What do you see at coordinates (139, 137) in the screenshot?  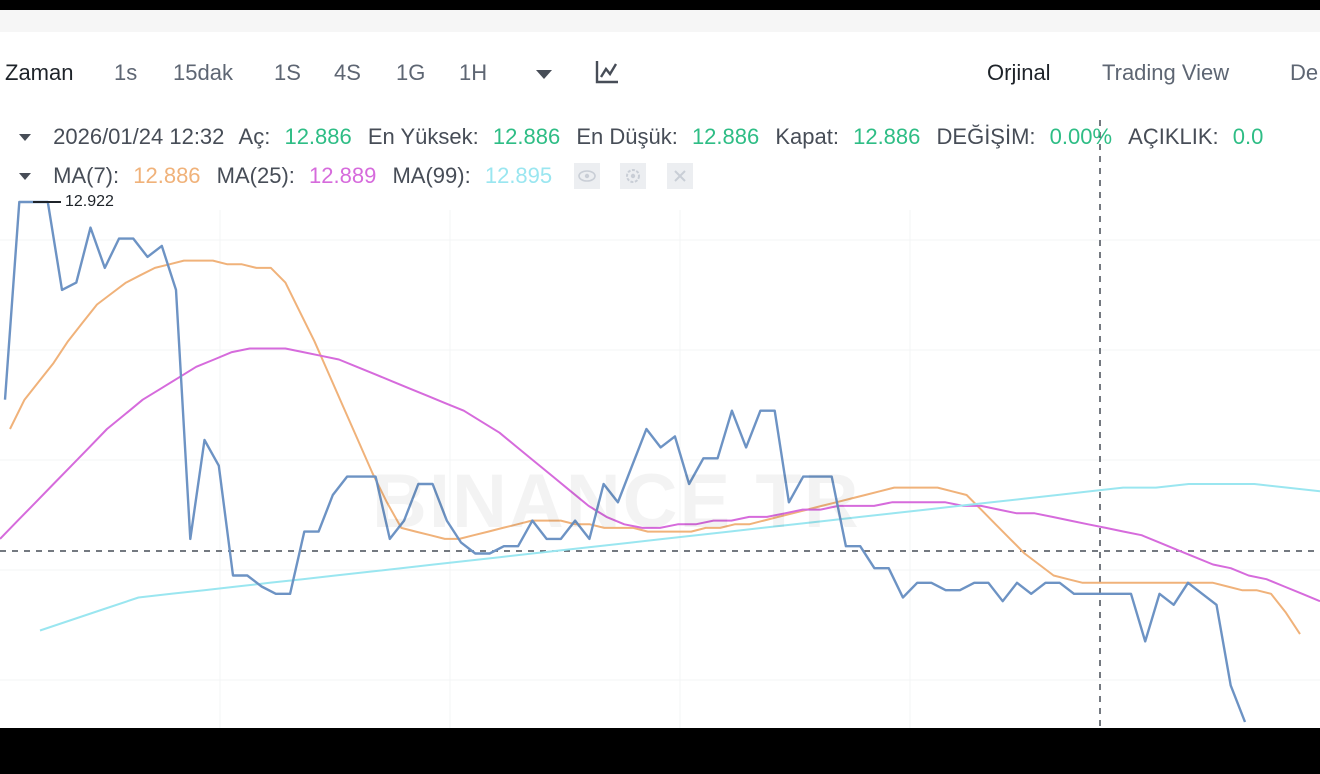 I see `ohlc-datetime: 2026/01/24 12:32` at bounding box center [139, 137].